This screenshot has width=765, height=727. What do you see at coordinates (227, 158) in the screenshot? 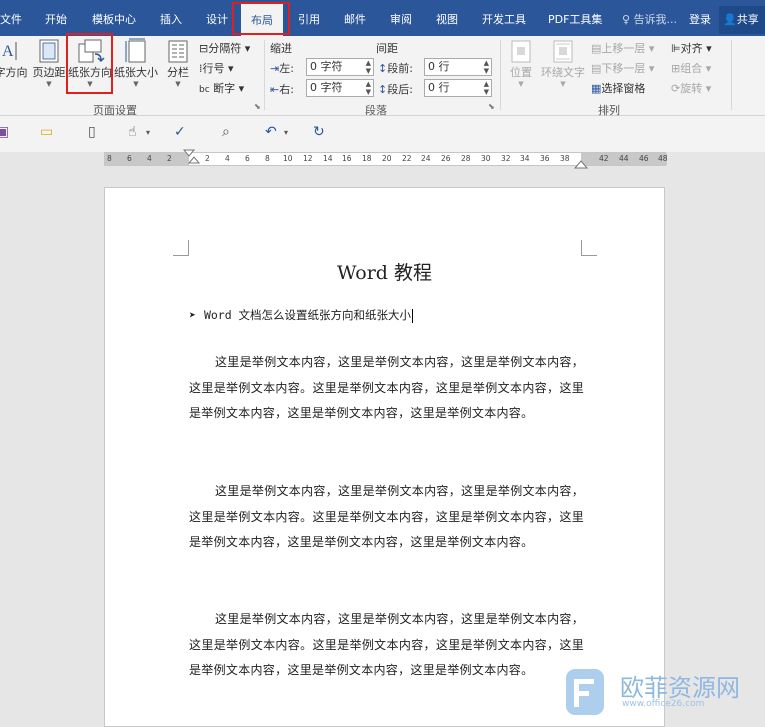
I see `ruler-number: 4` at bounding box center [227, 158].